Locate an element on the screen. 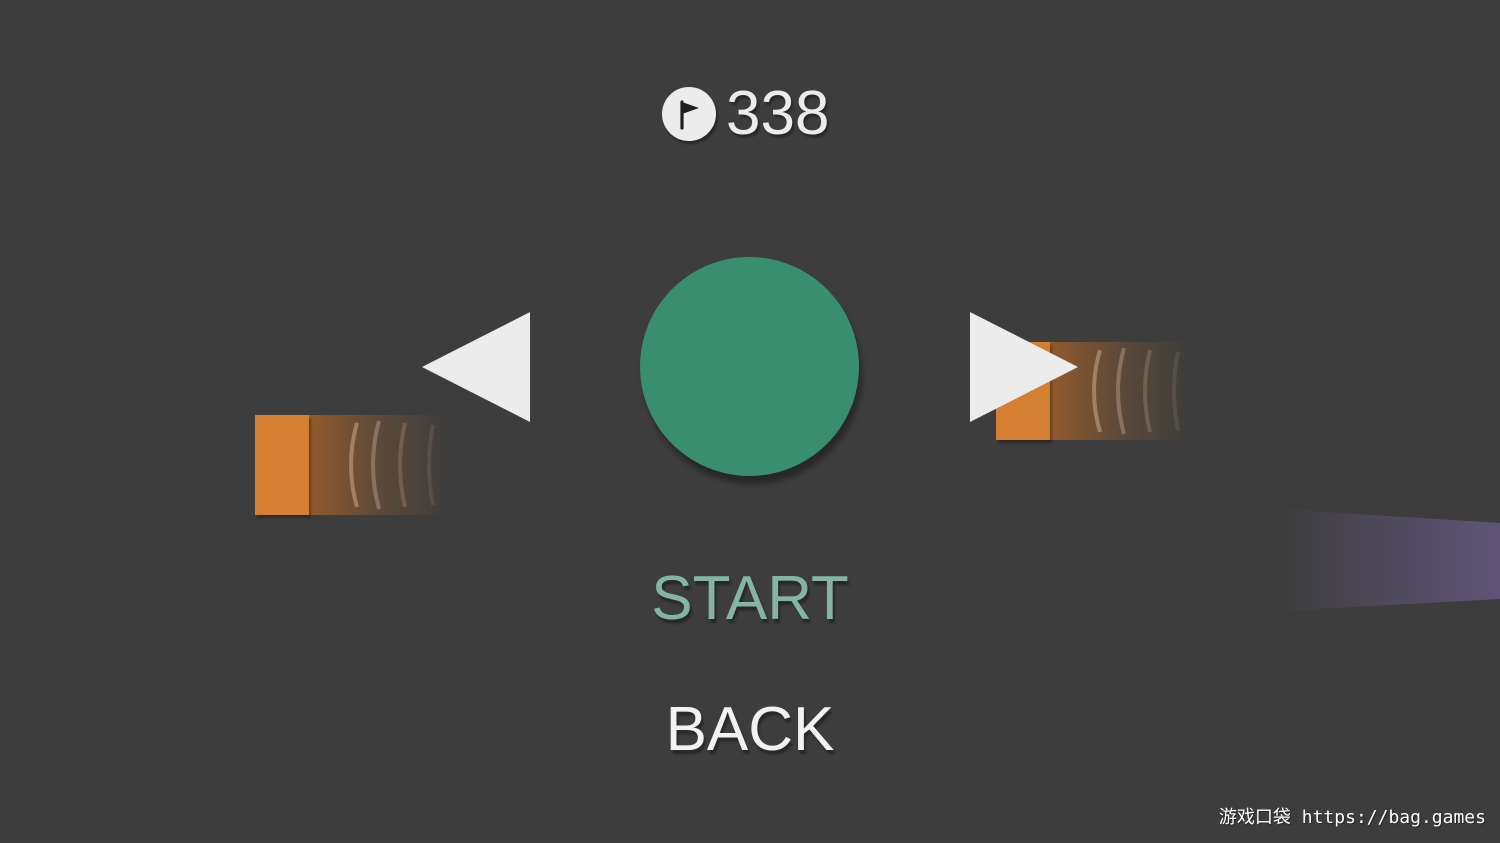  score-display: 338 is located at coordinates (745, 114).